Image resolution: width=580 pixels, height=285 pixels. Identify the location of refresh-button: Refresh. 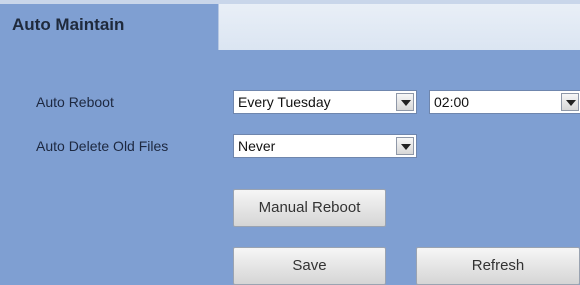
(498, 266).